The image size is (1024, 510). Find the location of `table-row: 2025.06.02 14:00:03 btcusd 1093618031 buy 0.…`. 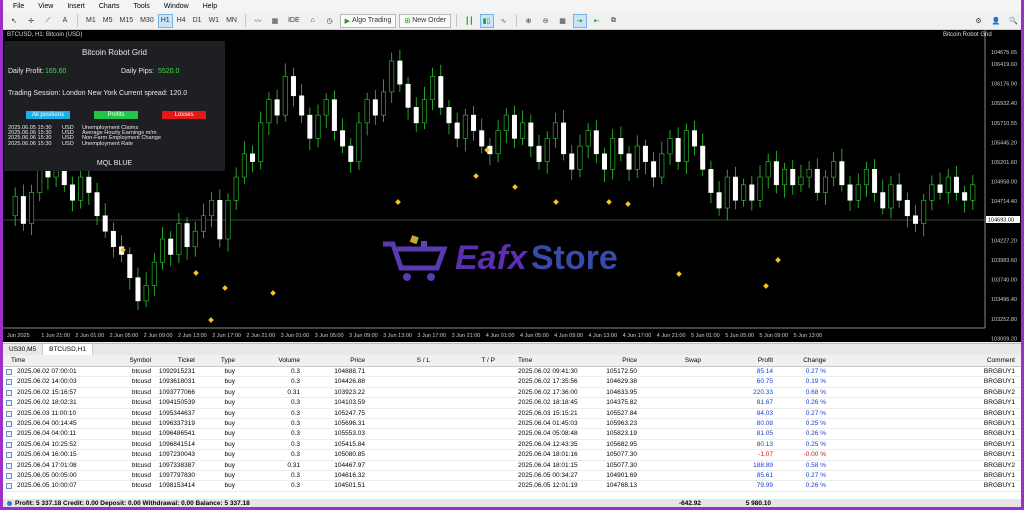

table-row: 2025.06.02 14:00:03 btcusd 1093618031 buy 0.… is located at coordinates (512, 382).